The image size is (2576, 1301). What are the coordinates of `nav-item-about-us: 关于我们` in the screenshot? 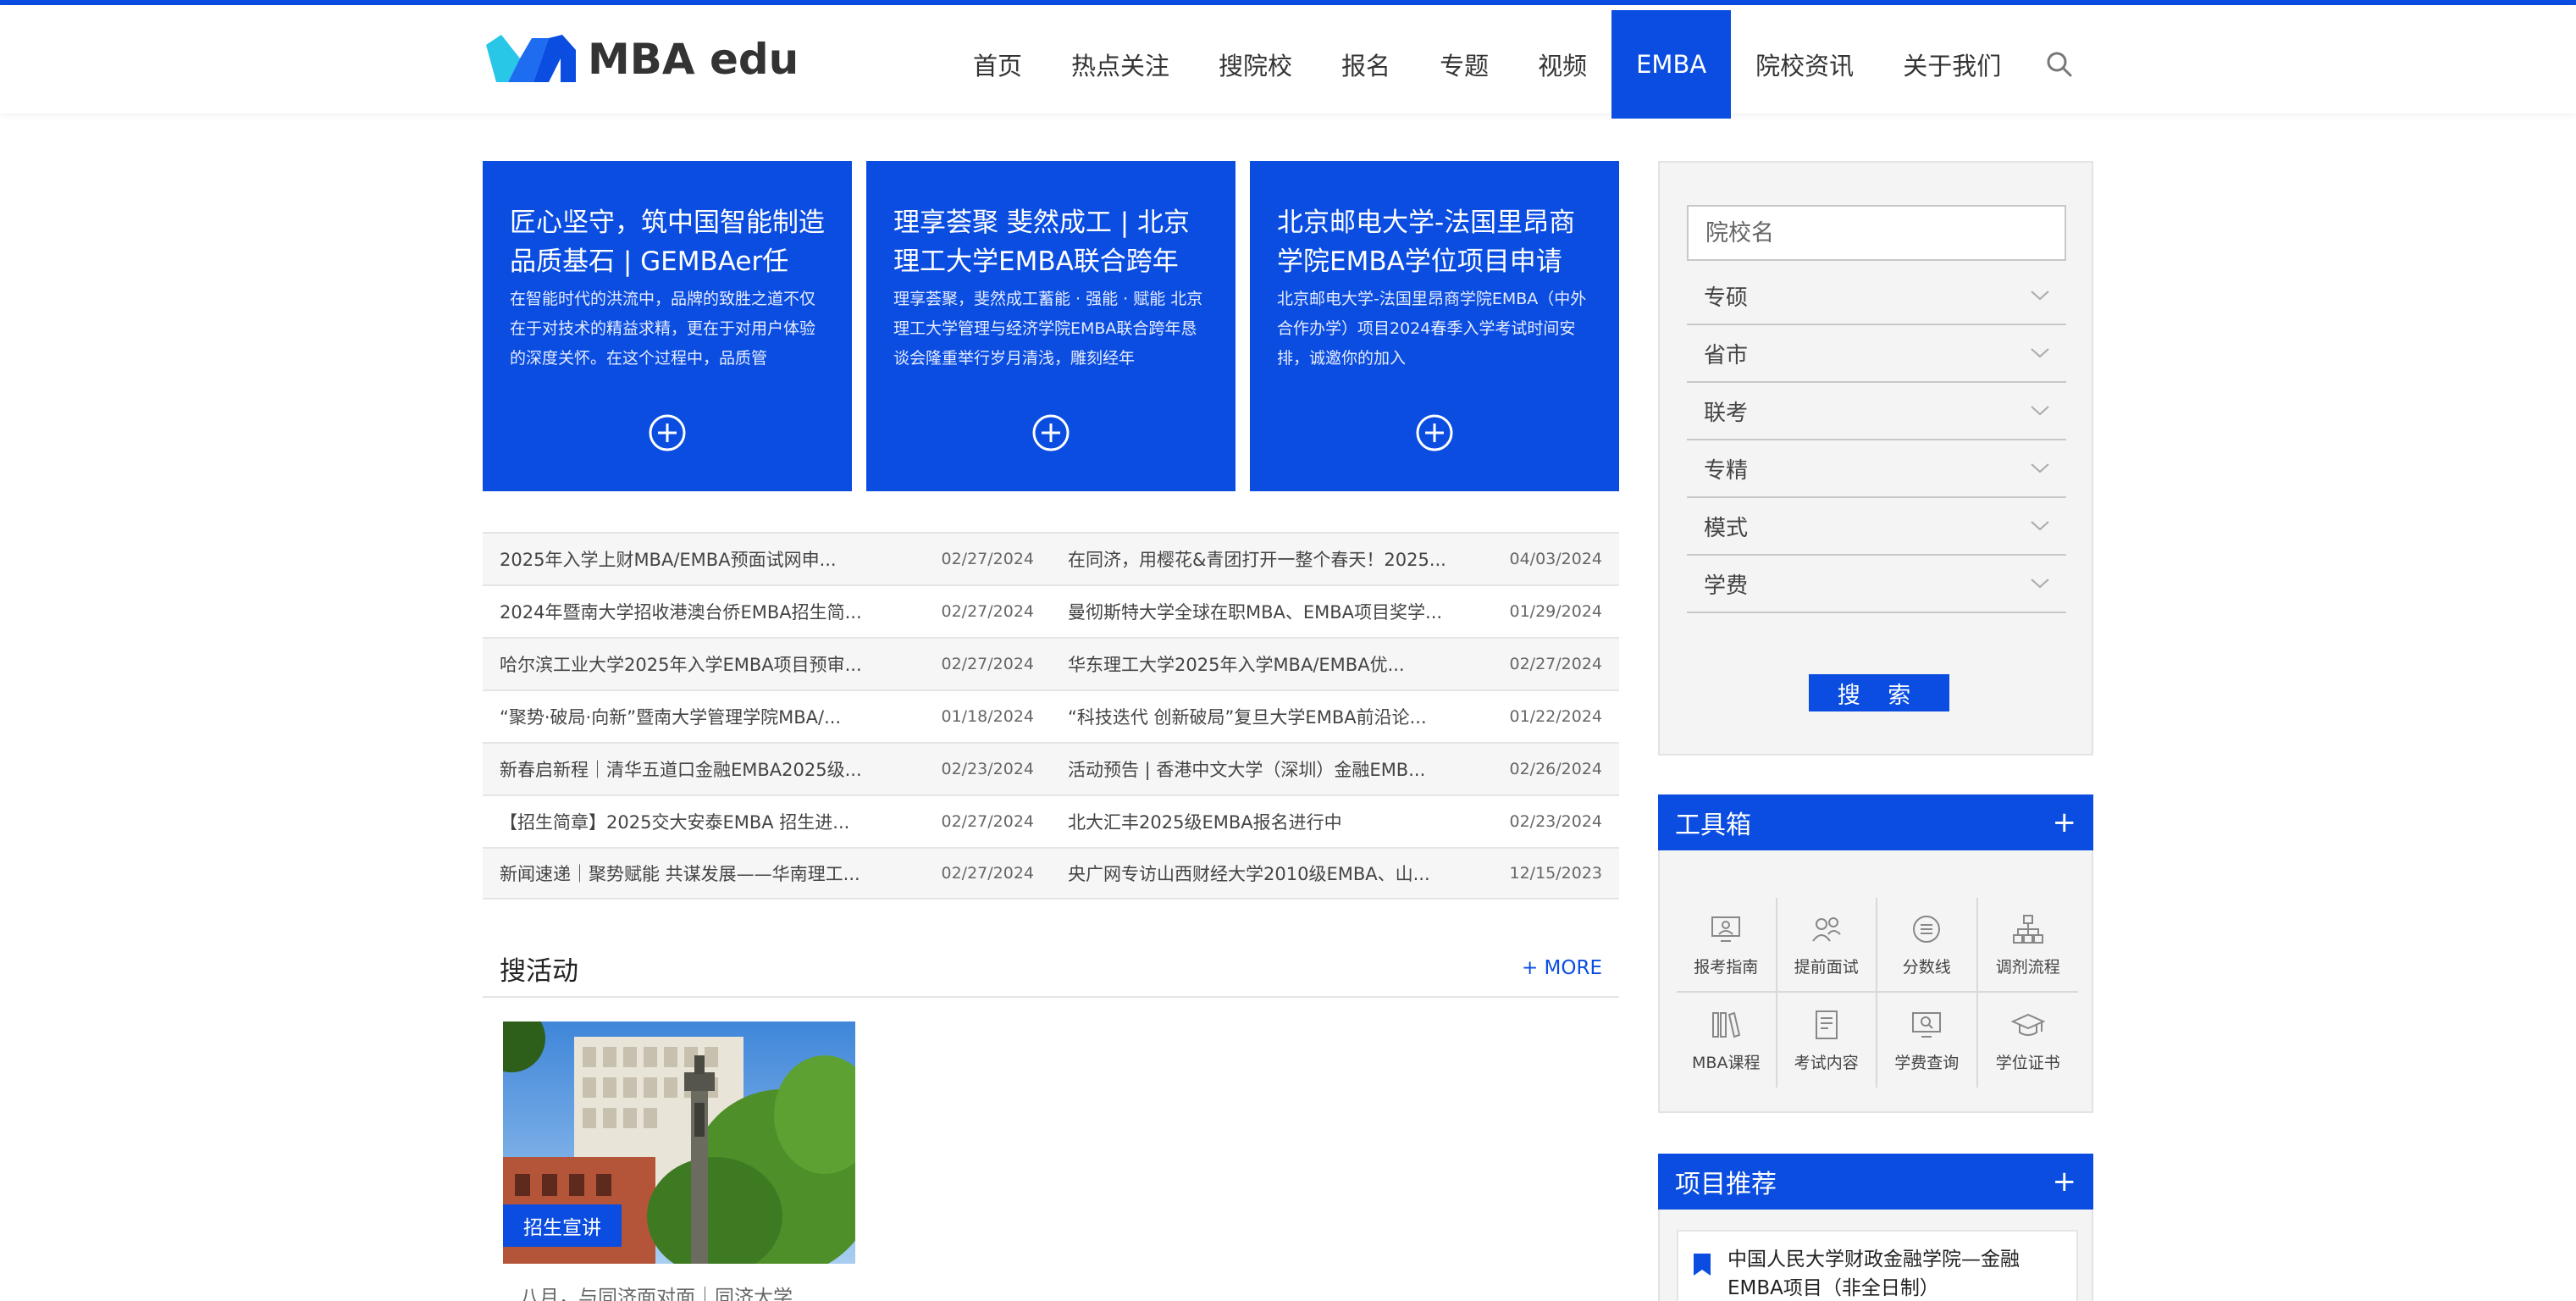 It's located at (1952, 64).